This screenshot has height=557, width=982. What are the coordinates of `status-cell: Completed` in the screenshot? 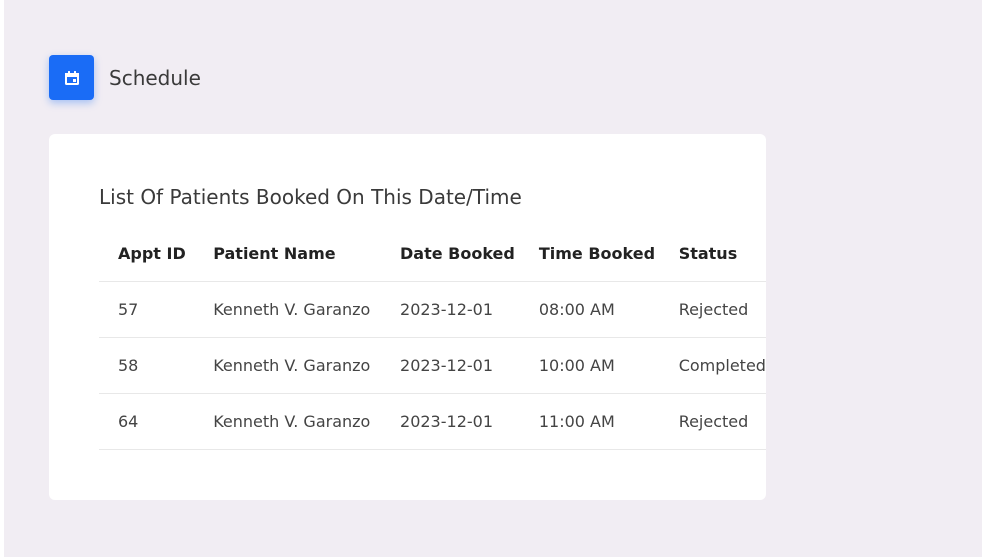 It's located at (722, 365).